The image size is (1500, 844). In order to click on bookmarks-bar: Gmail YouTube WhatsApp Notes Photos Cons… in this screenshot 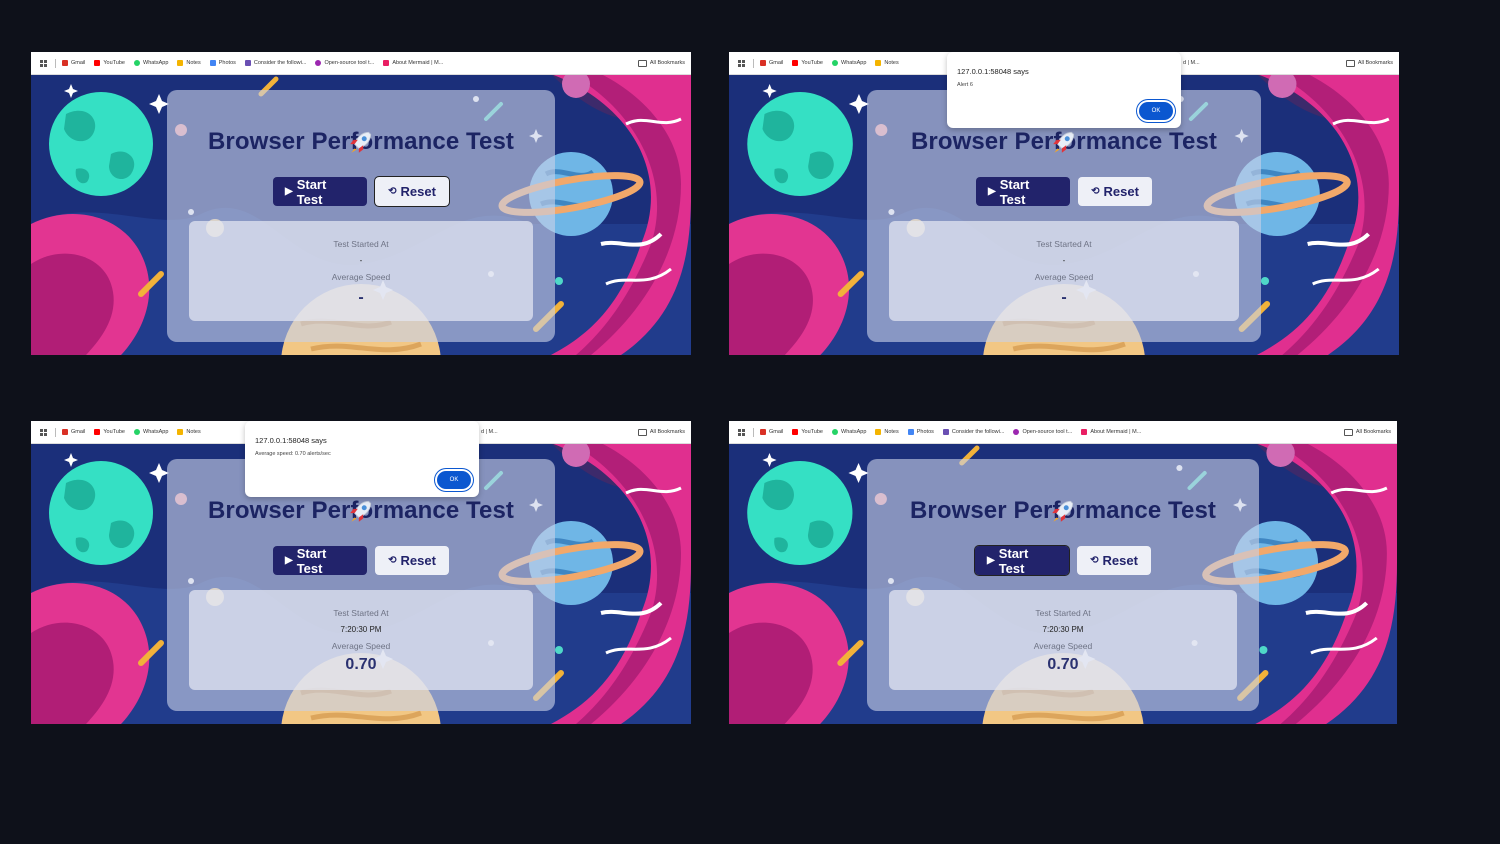, I will do `click(1063, 432)`.